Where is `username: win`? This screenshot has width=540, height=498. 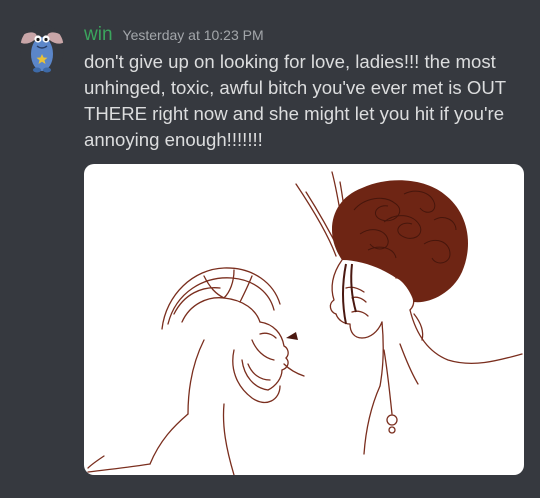 username: win is located at coordinates (98, 35).